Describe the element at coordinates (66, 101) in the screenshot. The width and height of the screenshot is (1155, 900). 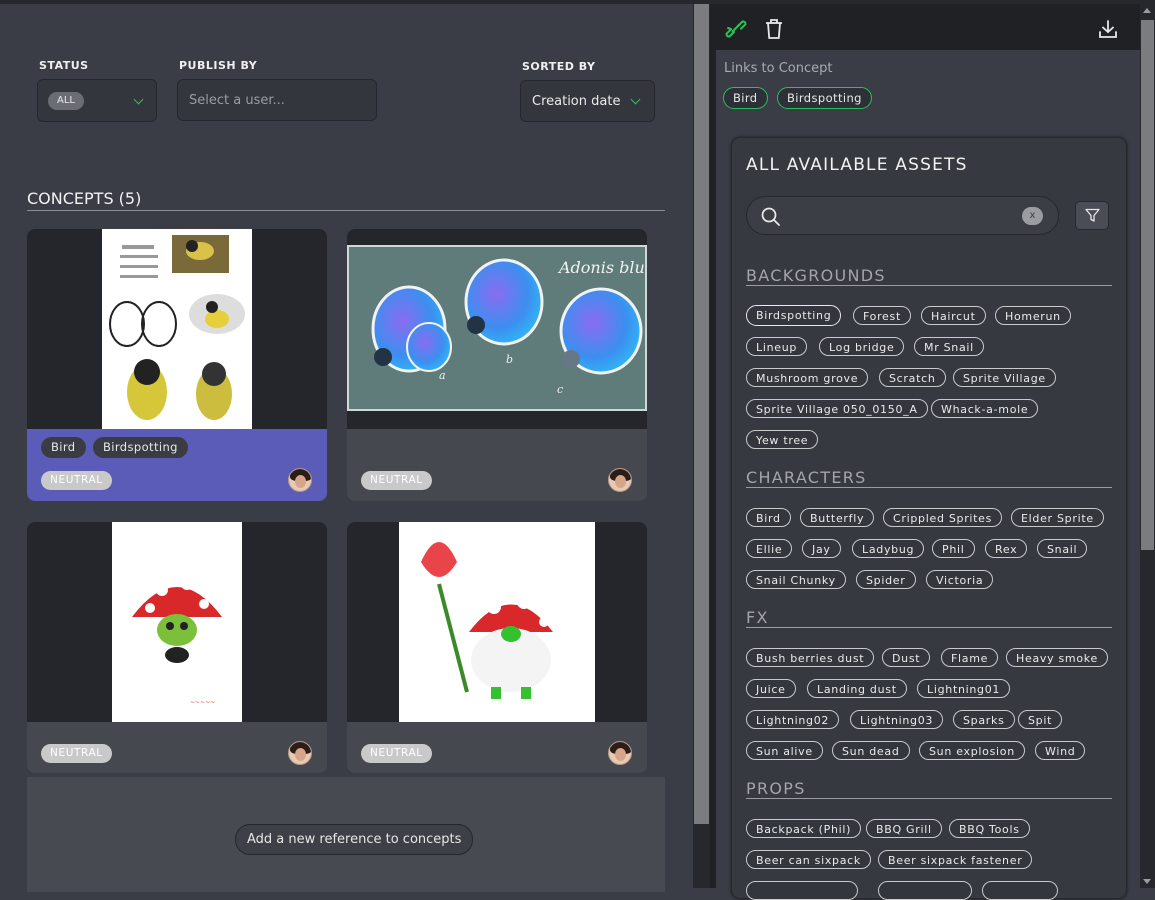
I see `status-value: ALL` at that location.